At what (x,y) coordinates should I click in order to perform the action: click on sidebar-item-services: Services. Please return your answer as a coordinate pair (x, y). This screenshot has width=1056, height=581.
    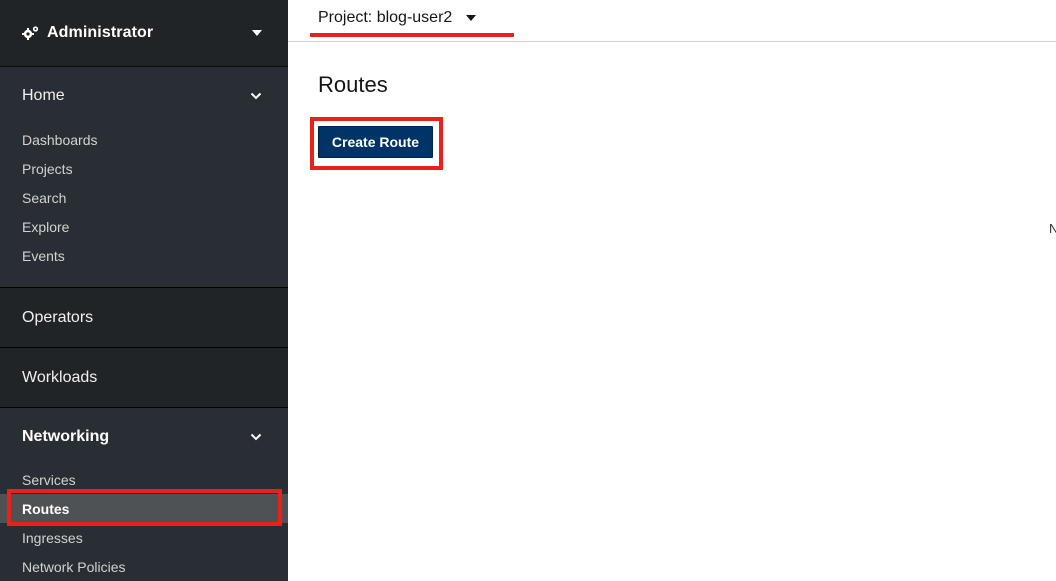
    Looking at the image, I should click on (144, 479).